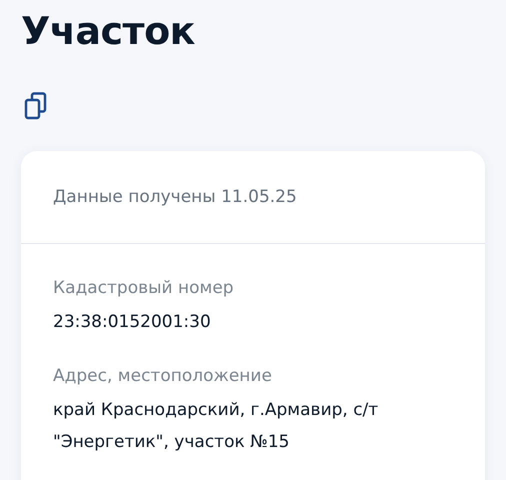  Describe the element at coordinates (36, 106) in the screenshot. I see `copy-icon` at that location.